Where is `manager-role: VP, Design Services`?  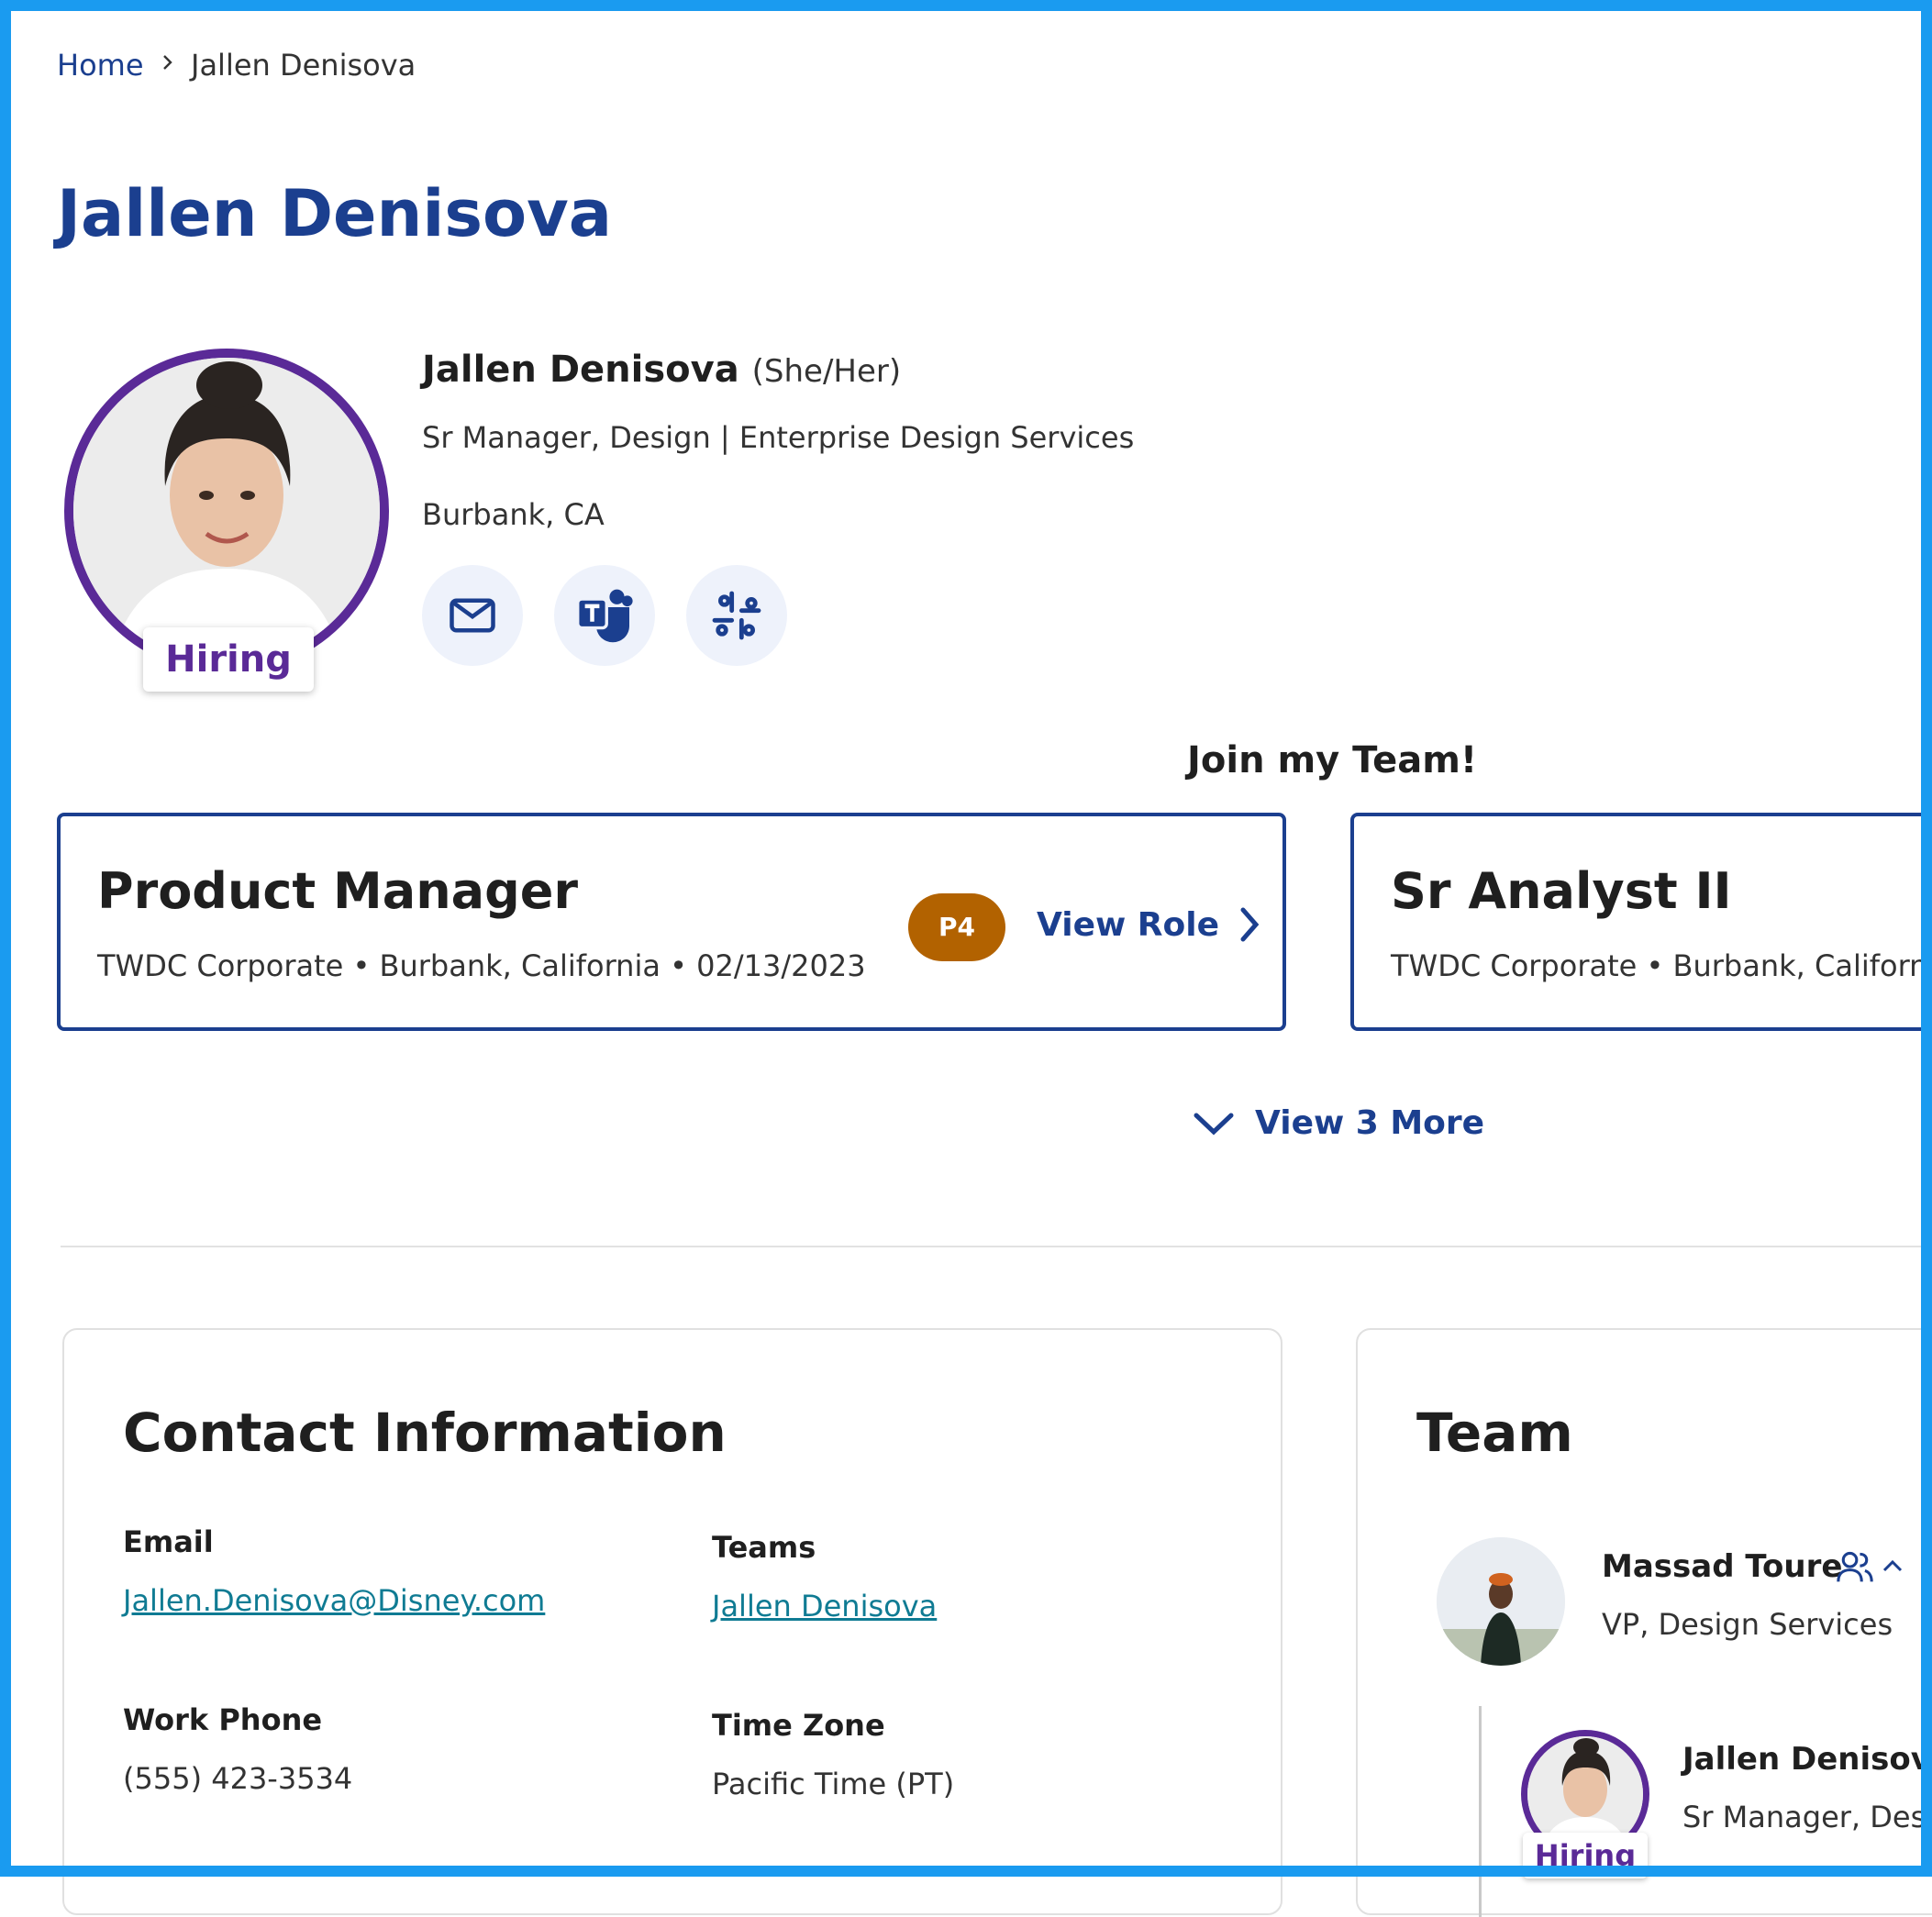 manager-role: VP, Design Services is located at coordinates (1747, 1625).